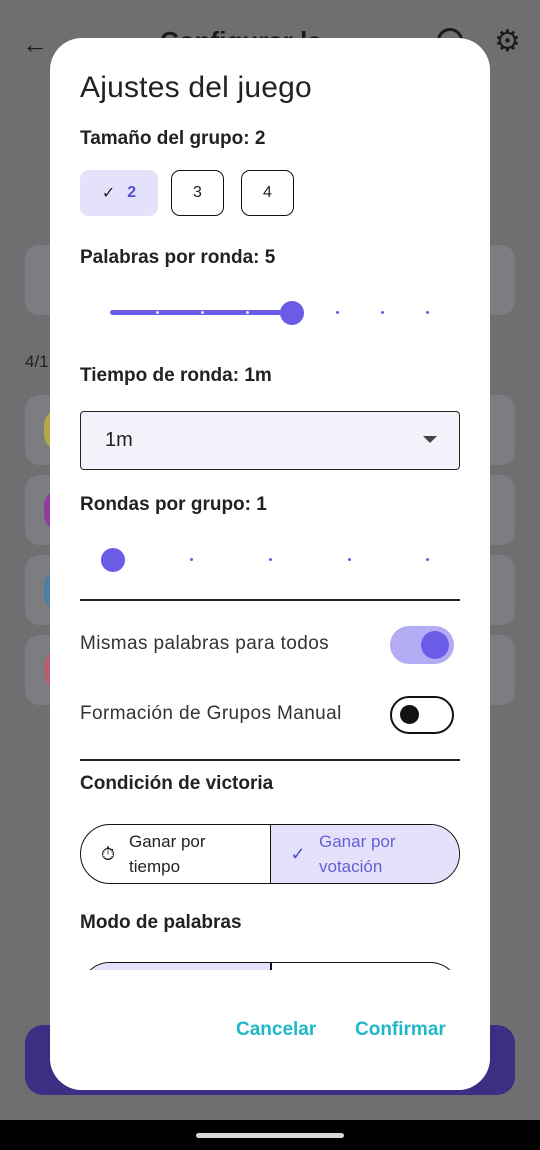 Image resolution: width=540 pixels, height=1150 pixels. Describe the element at coordinates (37, 361) in the screenshot. I see `player-counter: 4/1` at that location.